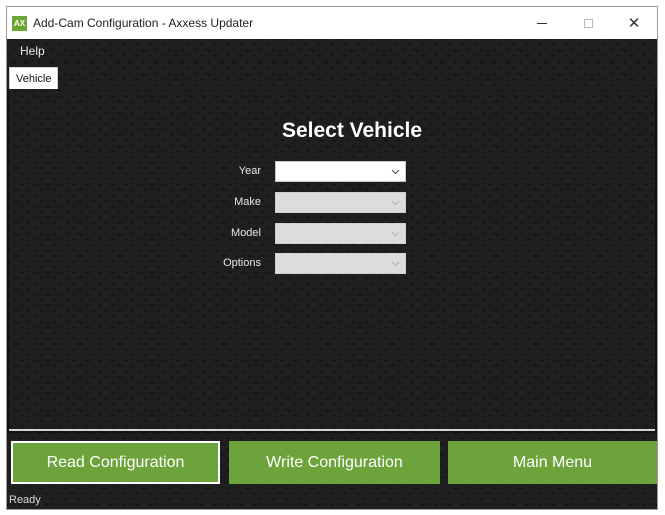  I want to click on make-select, so click(340, 202).